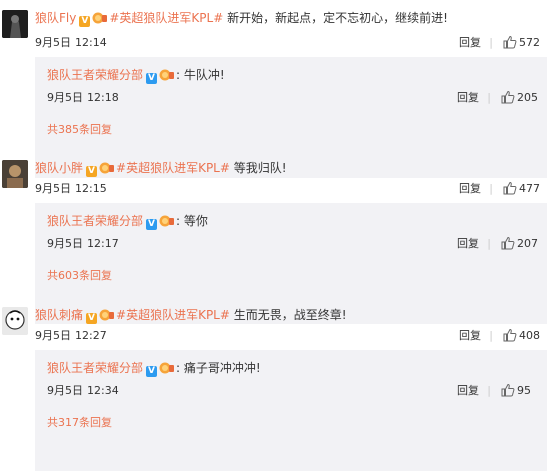 The width and height of the screenshot is (547, 471). I want to click on comment-text: 等我归队!, so click(260, 168).